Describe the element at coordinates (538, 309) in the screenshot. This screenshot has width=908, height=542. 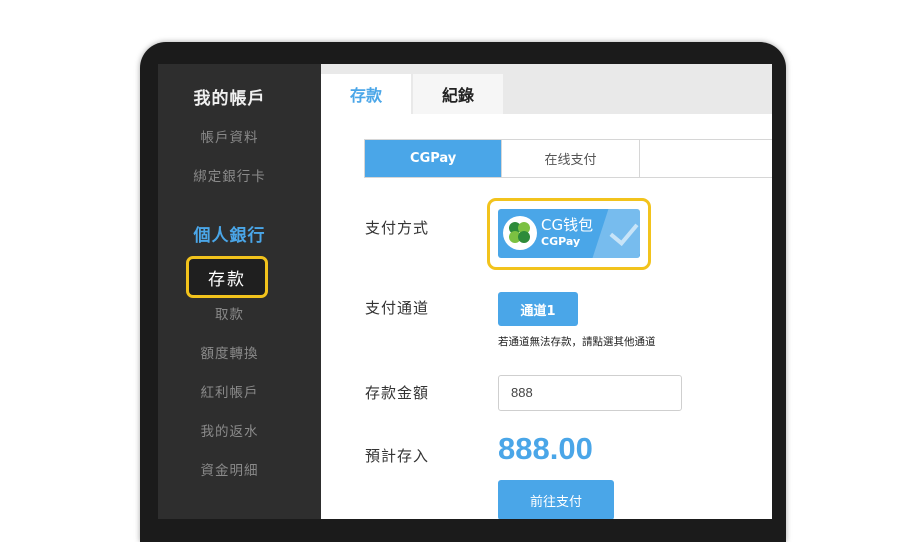
I see `channel-1-button: 通道1` at that location.